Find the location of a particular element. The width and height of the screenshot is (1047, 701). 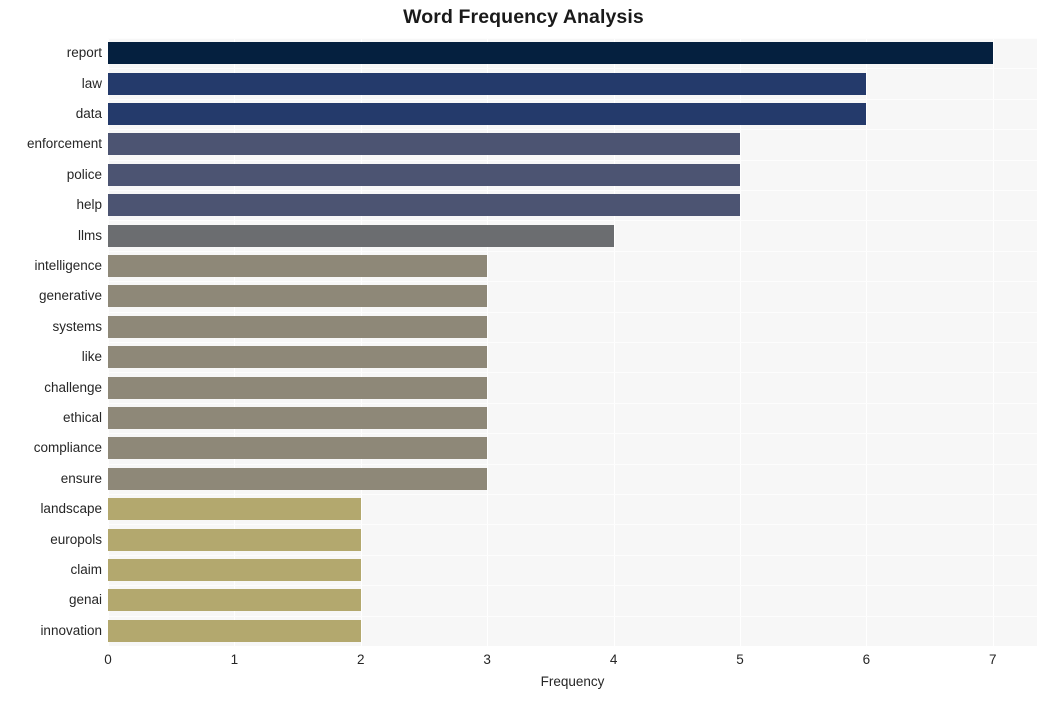

x-tick-label: 0 is located at coordinates (108, 659).